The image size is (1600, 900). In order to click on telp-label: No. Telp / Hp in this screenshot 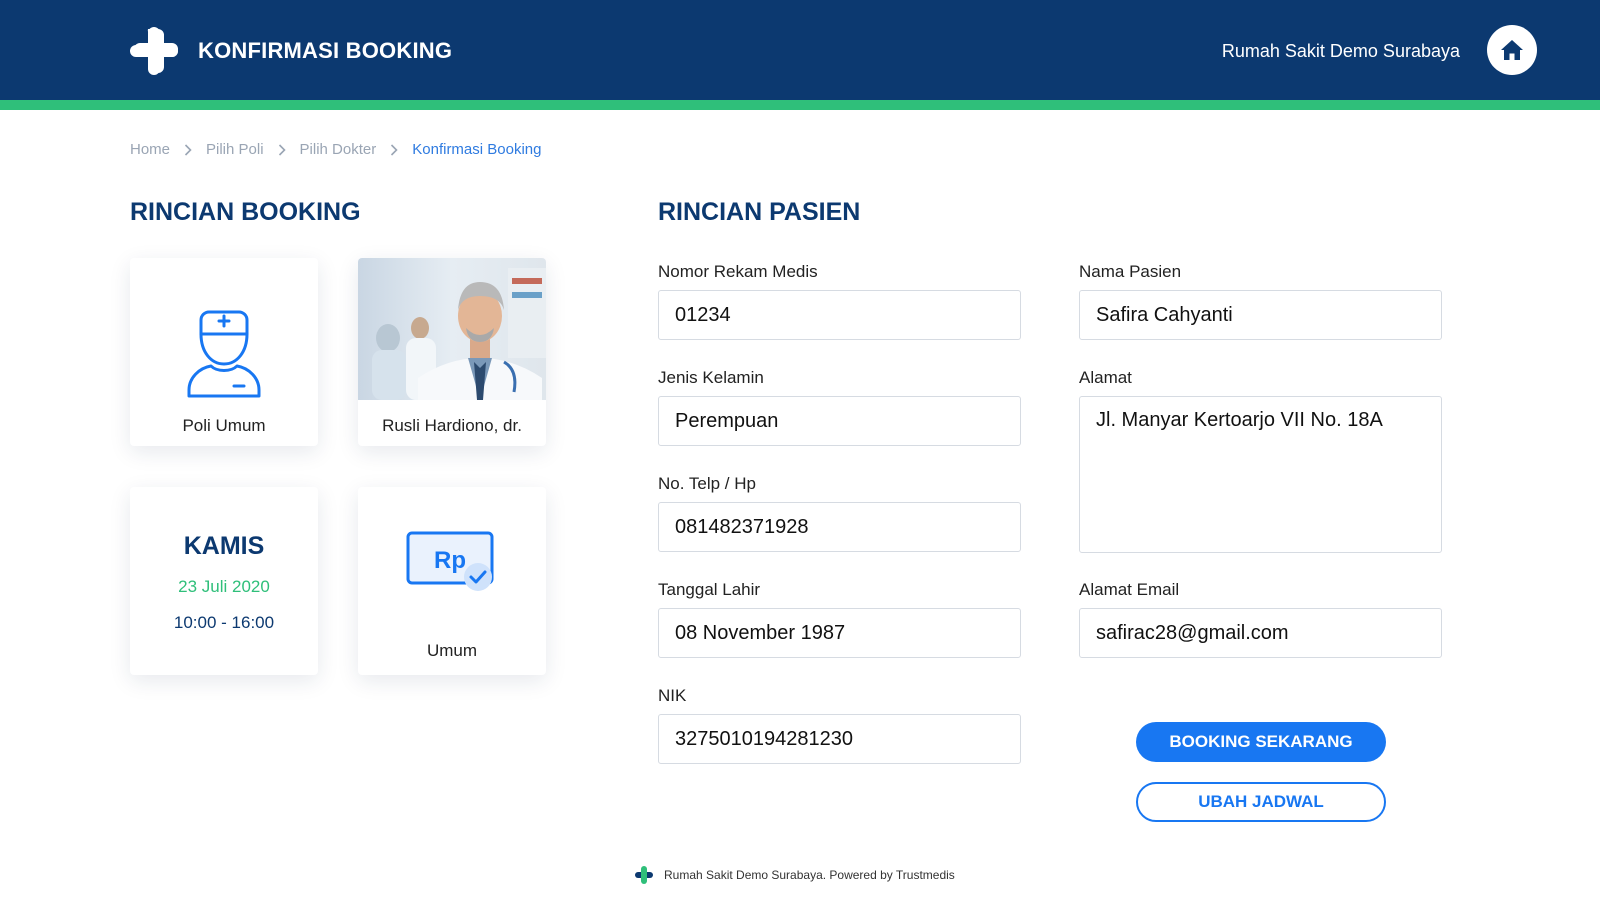, I will do `click(707, 483)`.